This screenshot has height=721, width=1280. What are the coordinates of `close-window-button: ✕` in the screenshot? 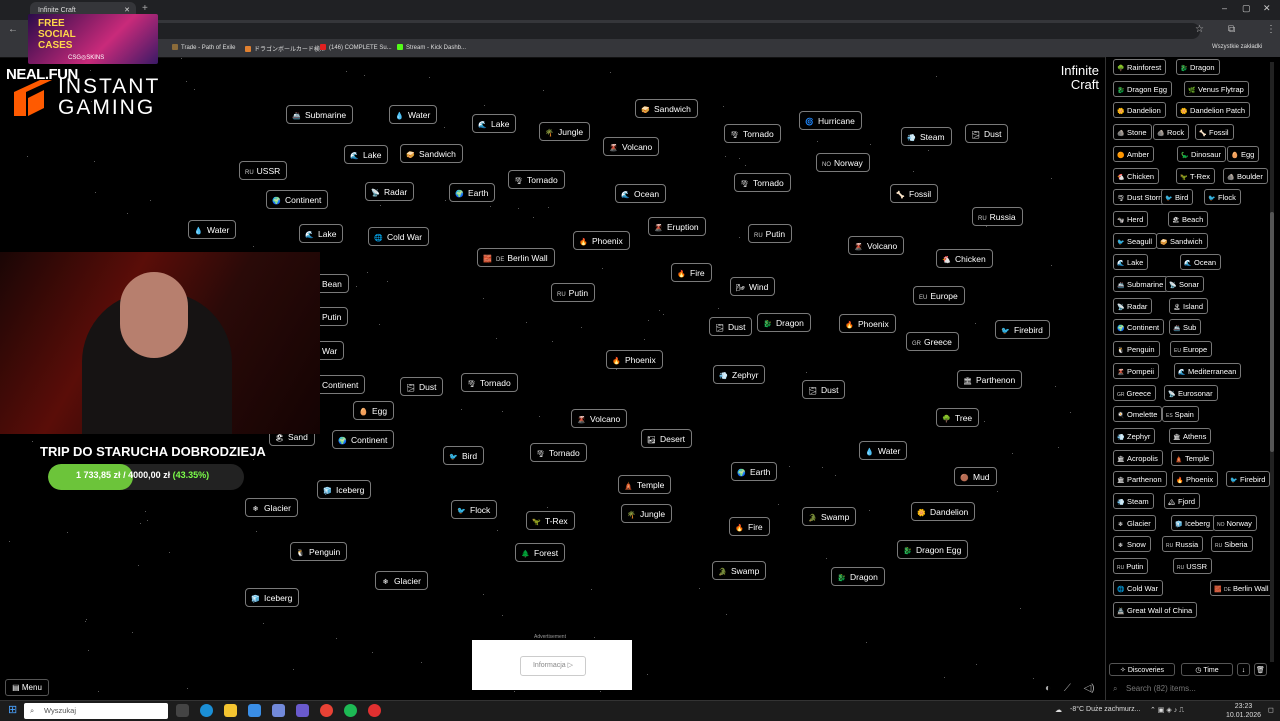 It's located at (1267, 8).